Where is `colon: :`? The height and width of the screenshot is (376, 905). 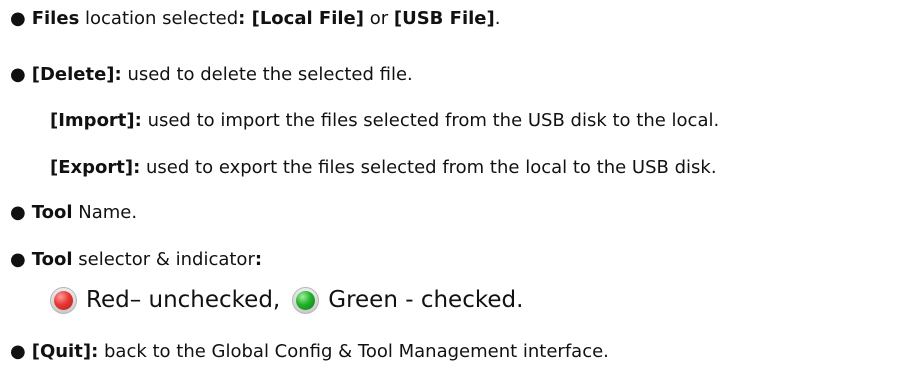 colon: : is located at coordinates (258, 259).